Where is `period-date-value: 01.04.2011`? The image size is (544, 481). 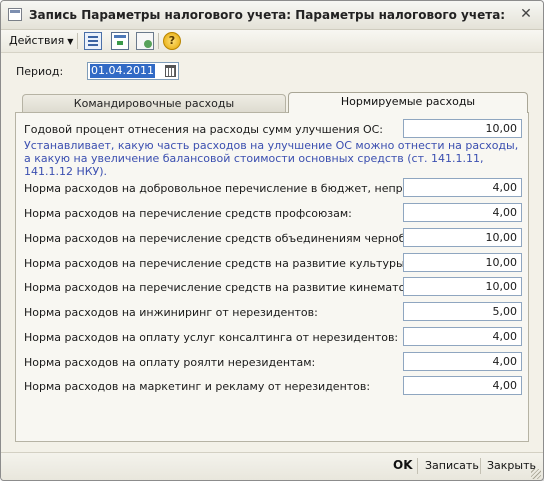
period-date-value: 01.04.2011 is located at coordinates (122, 71).